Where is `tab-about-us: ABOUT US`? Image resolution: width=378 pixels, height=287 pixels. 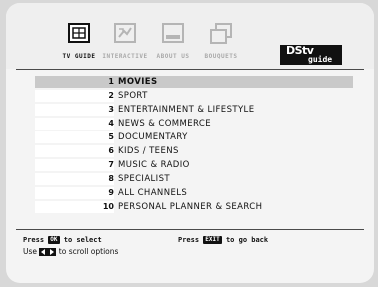
tab-about-us: ABOUT US is located at coordinates (173, 46).